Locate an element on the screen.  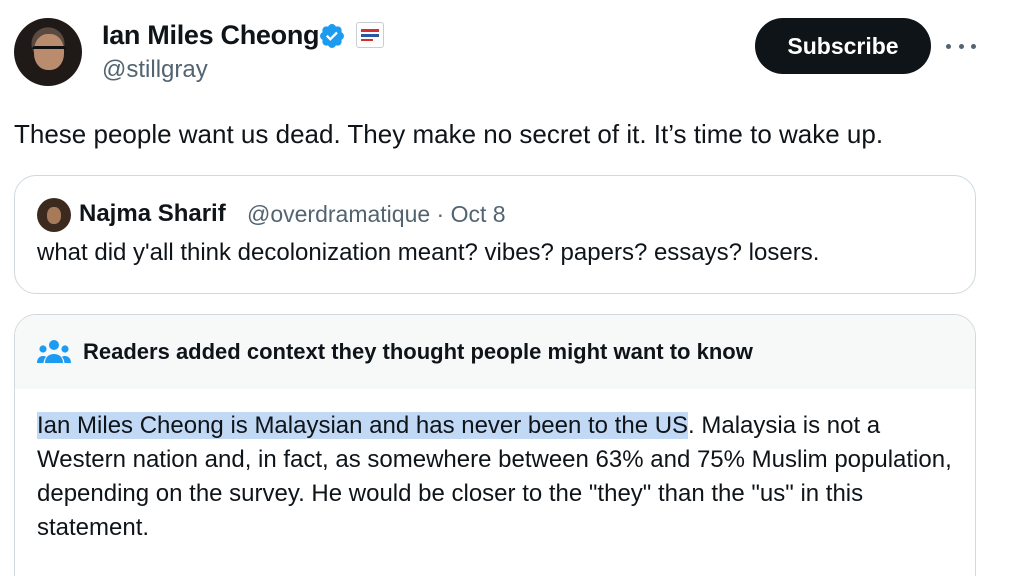
author-handle: @stillgray is located at coordinates (155, 70).